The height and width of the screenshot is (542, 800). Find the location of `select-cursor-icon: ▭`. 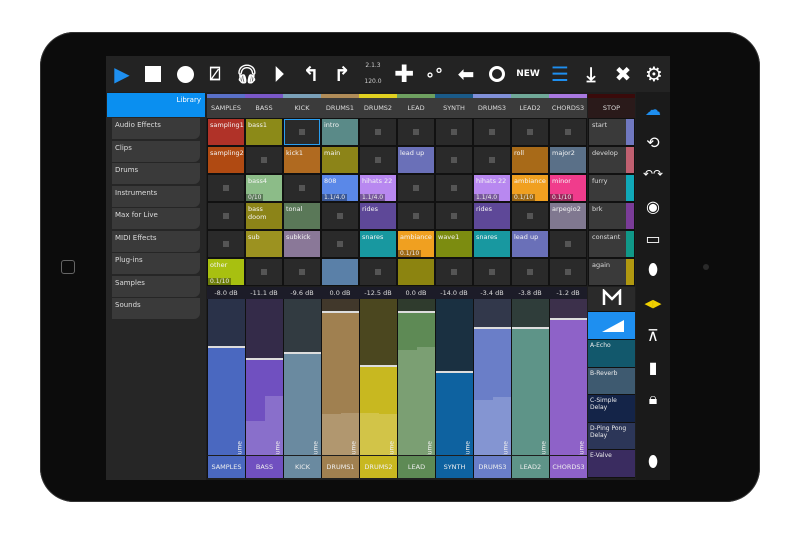

select-cursor-icon: ▭ is located at coordinates (653, 238).